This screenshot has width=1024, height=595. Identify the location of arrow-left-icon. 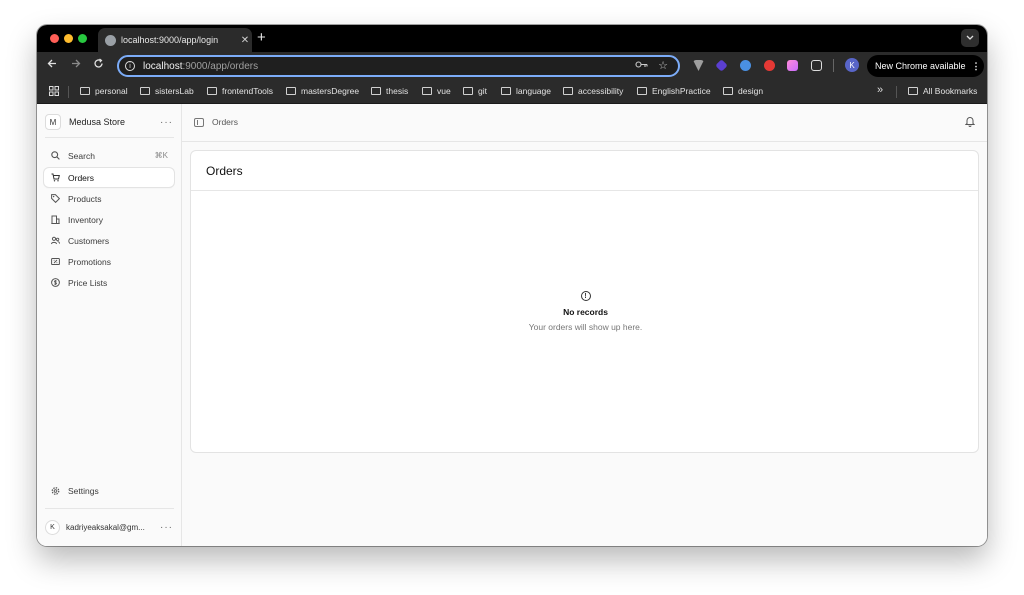
(51, 63).